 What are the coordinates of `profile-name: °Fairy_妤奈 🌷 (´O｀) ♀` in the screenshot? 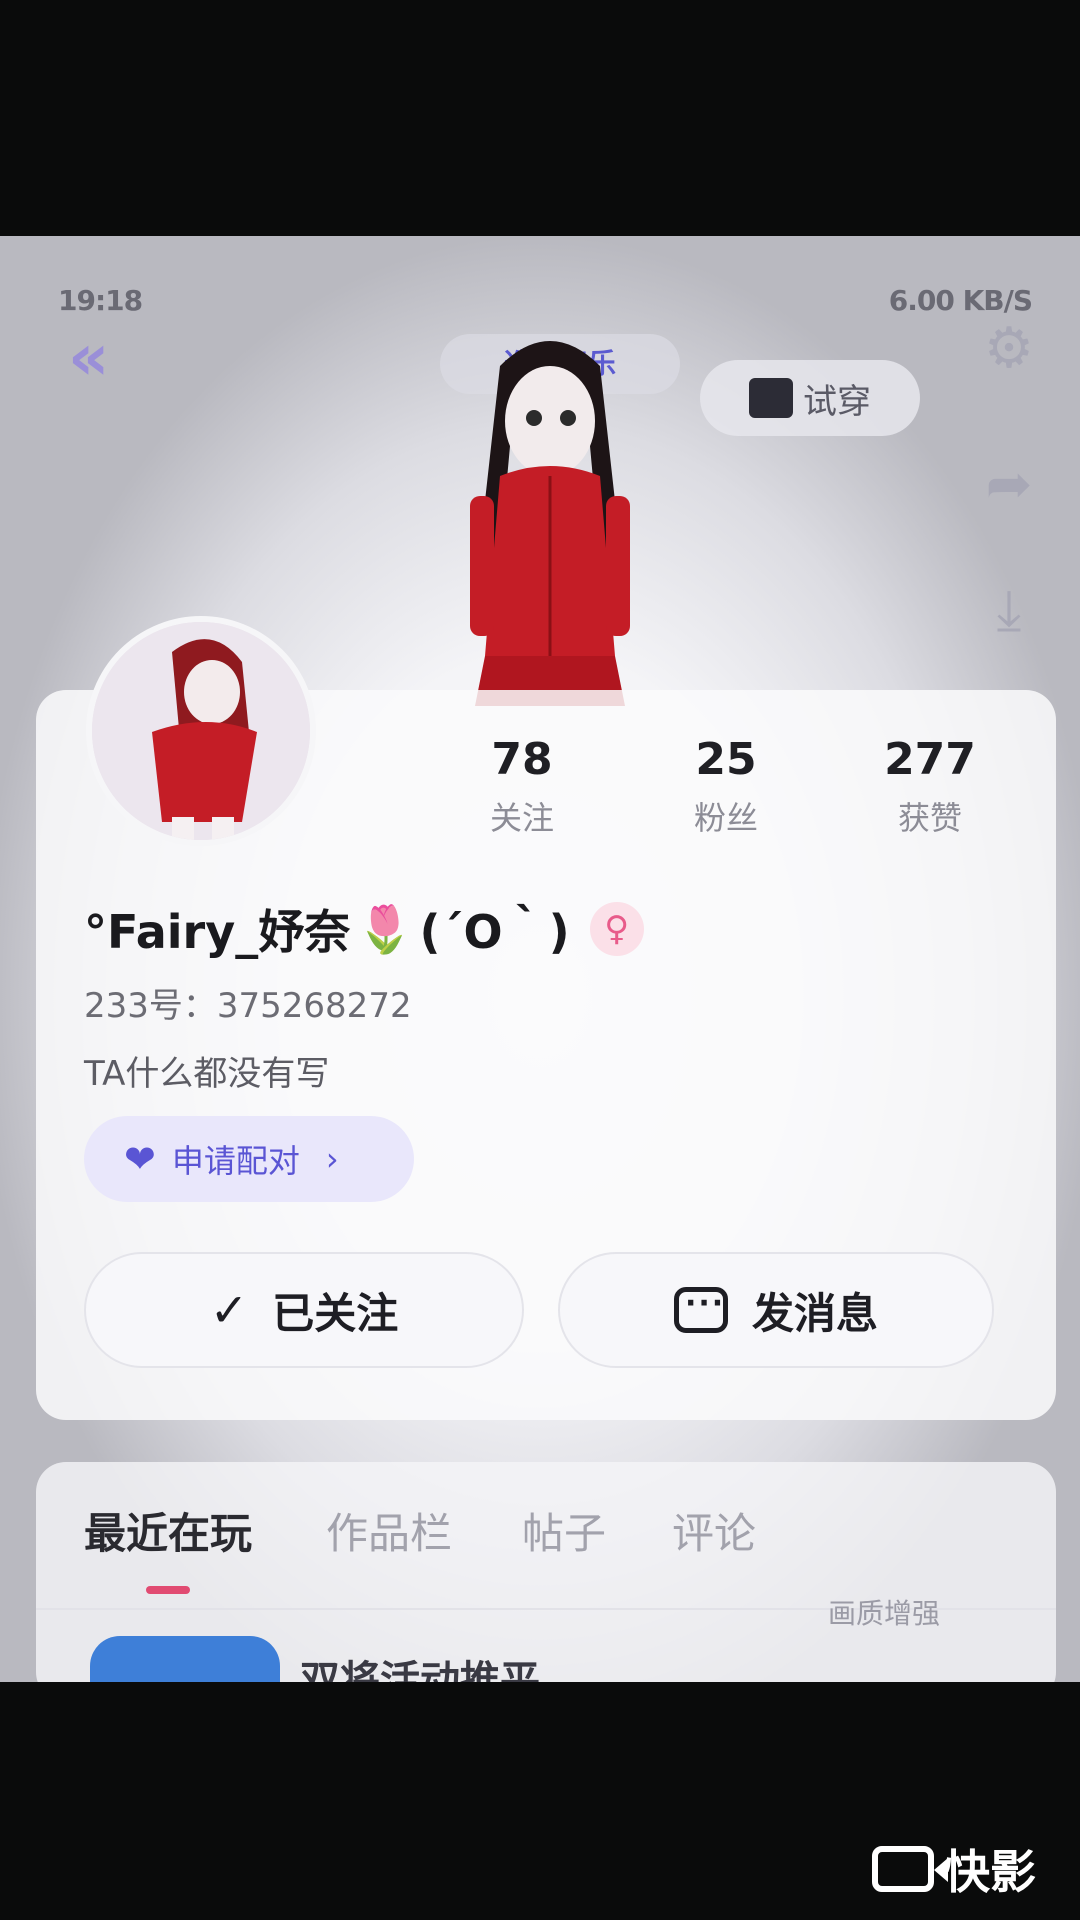 It's located at (364, 929).